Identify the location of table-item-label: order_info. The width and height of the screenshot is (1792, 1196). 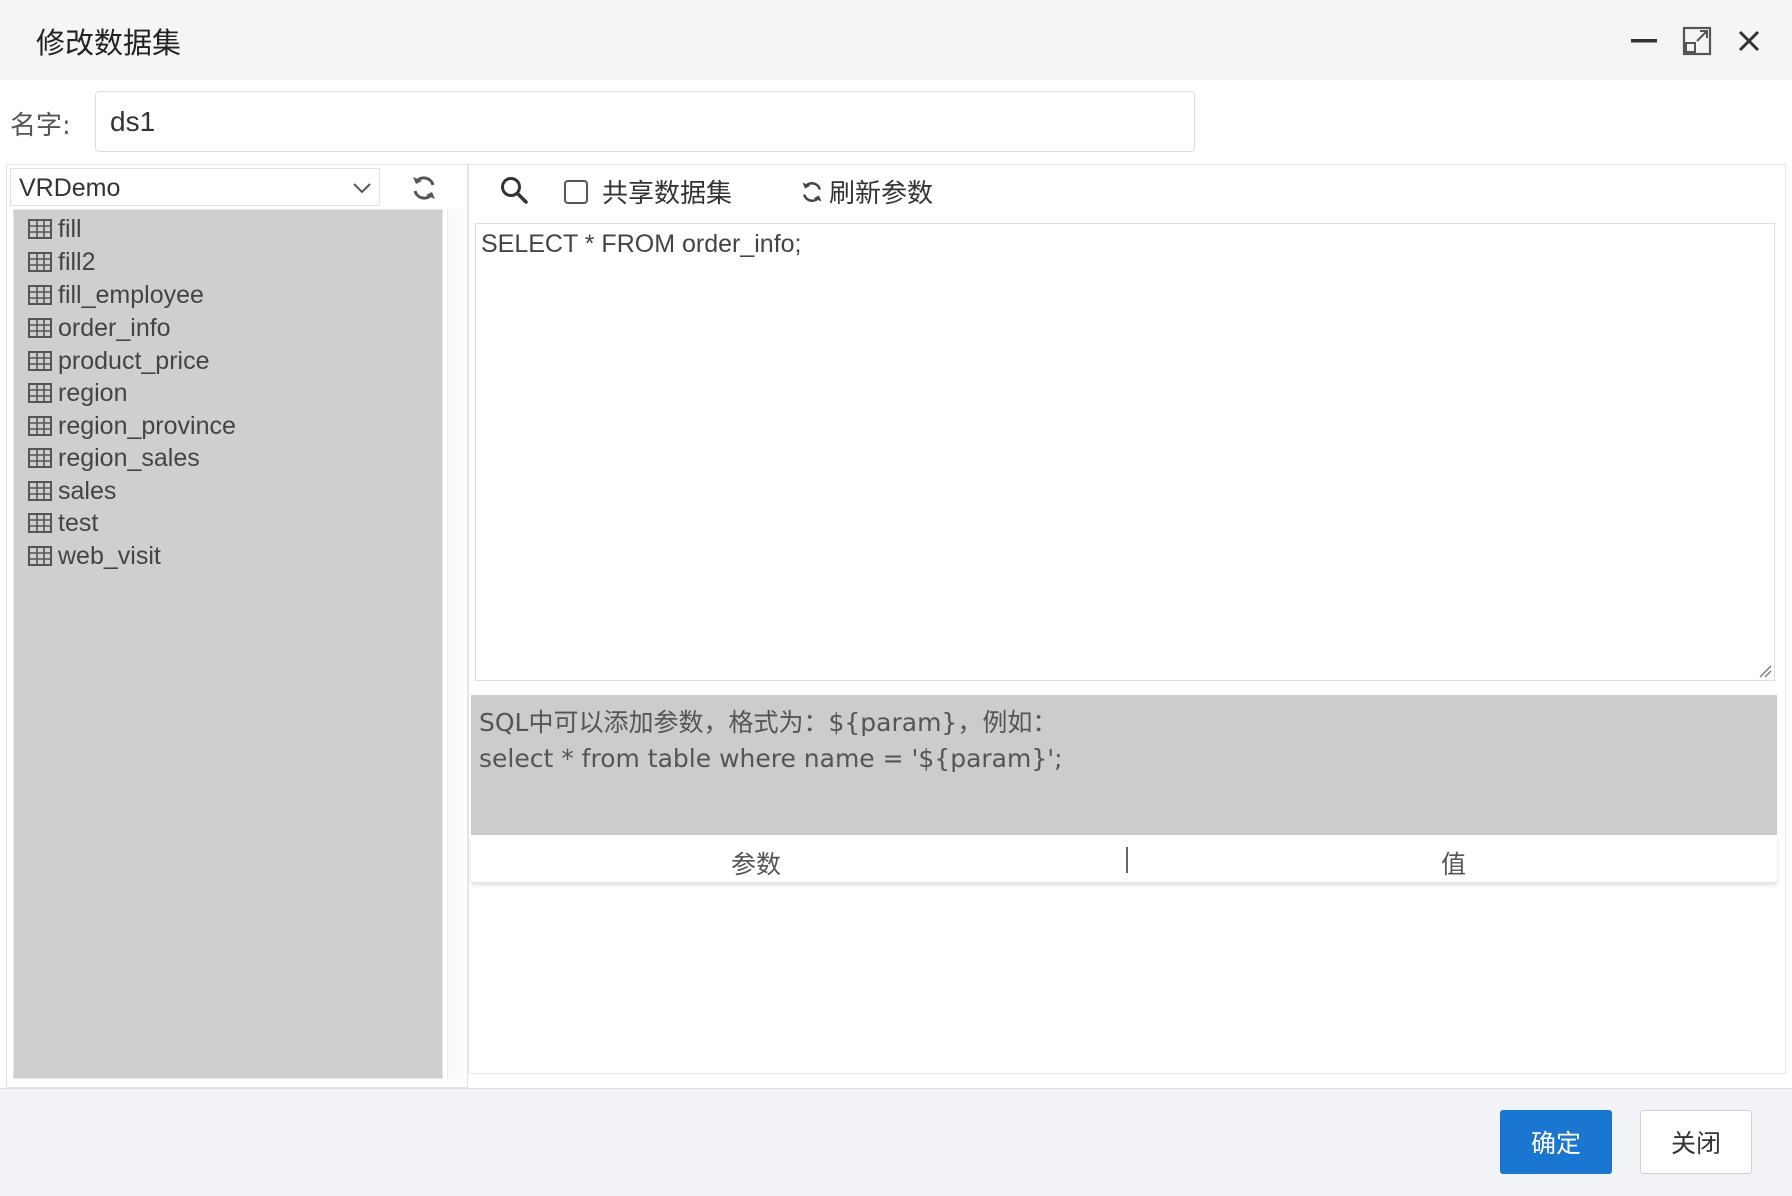
(114, 327).